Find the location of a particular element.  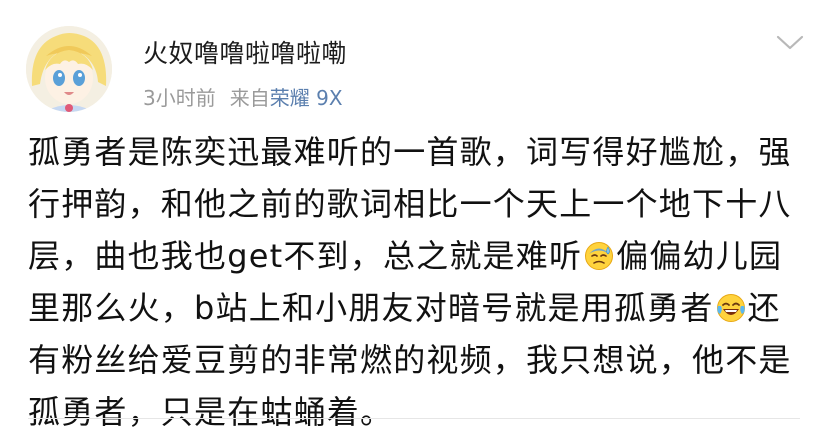

content-line: 行押韵，和他之前的歌词相比一个天上一个地下十八 is located at coordinates (410, 204).